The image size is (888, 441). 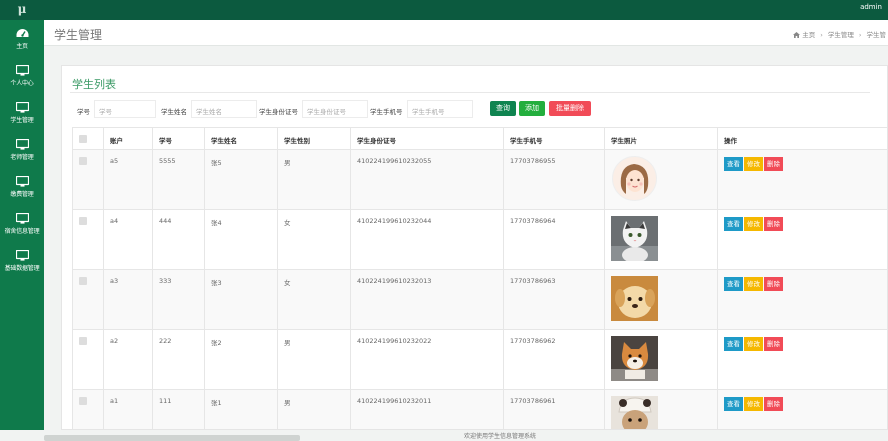 I want to click on search-input-id: 学号, so click(x=125, y=109).